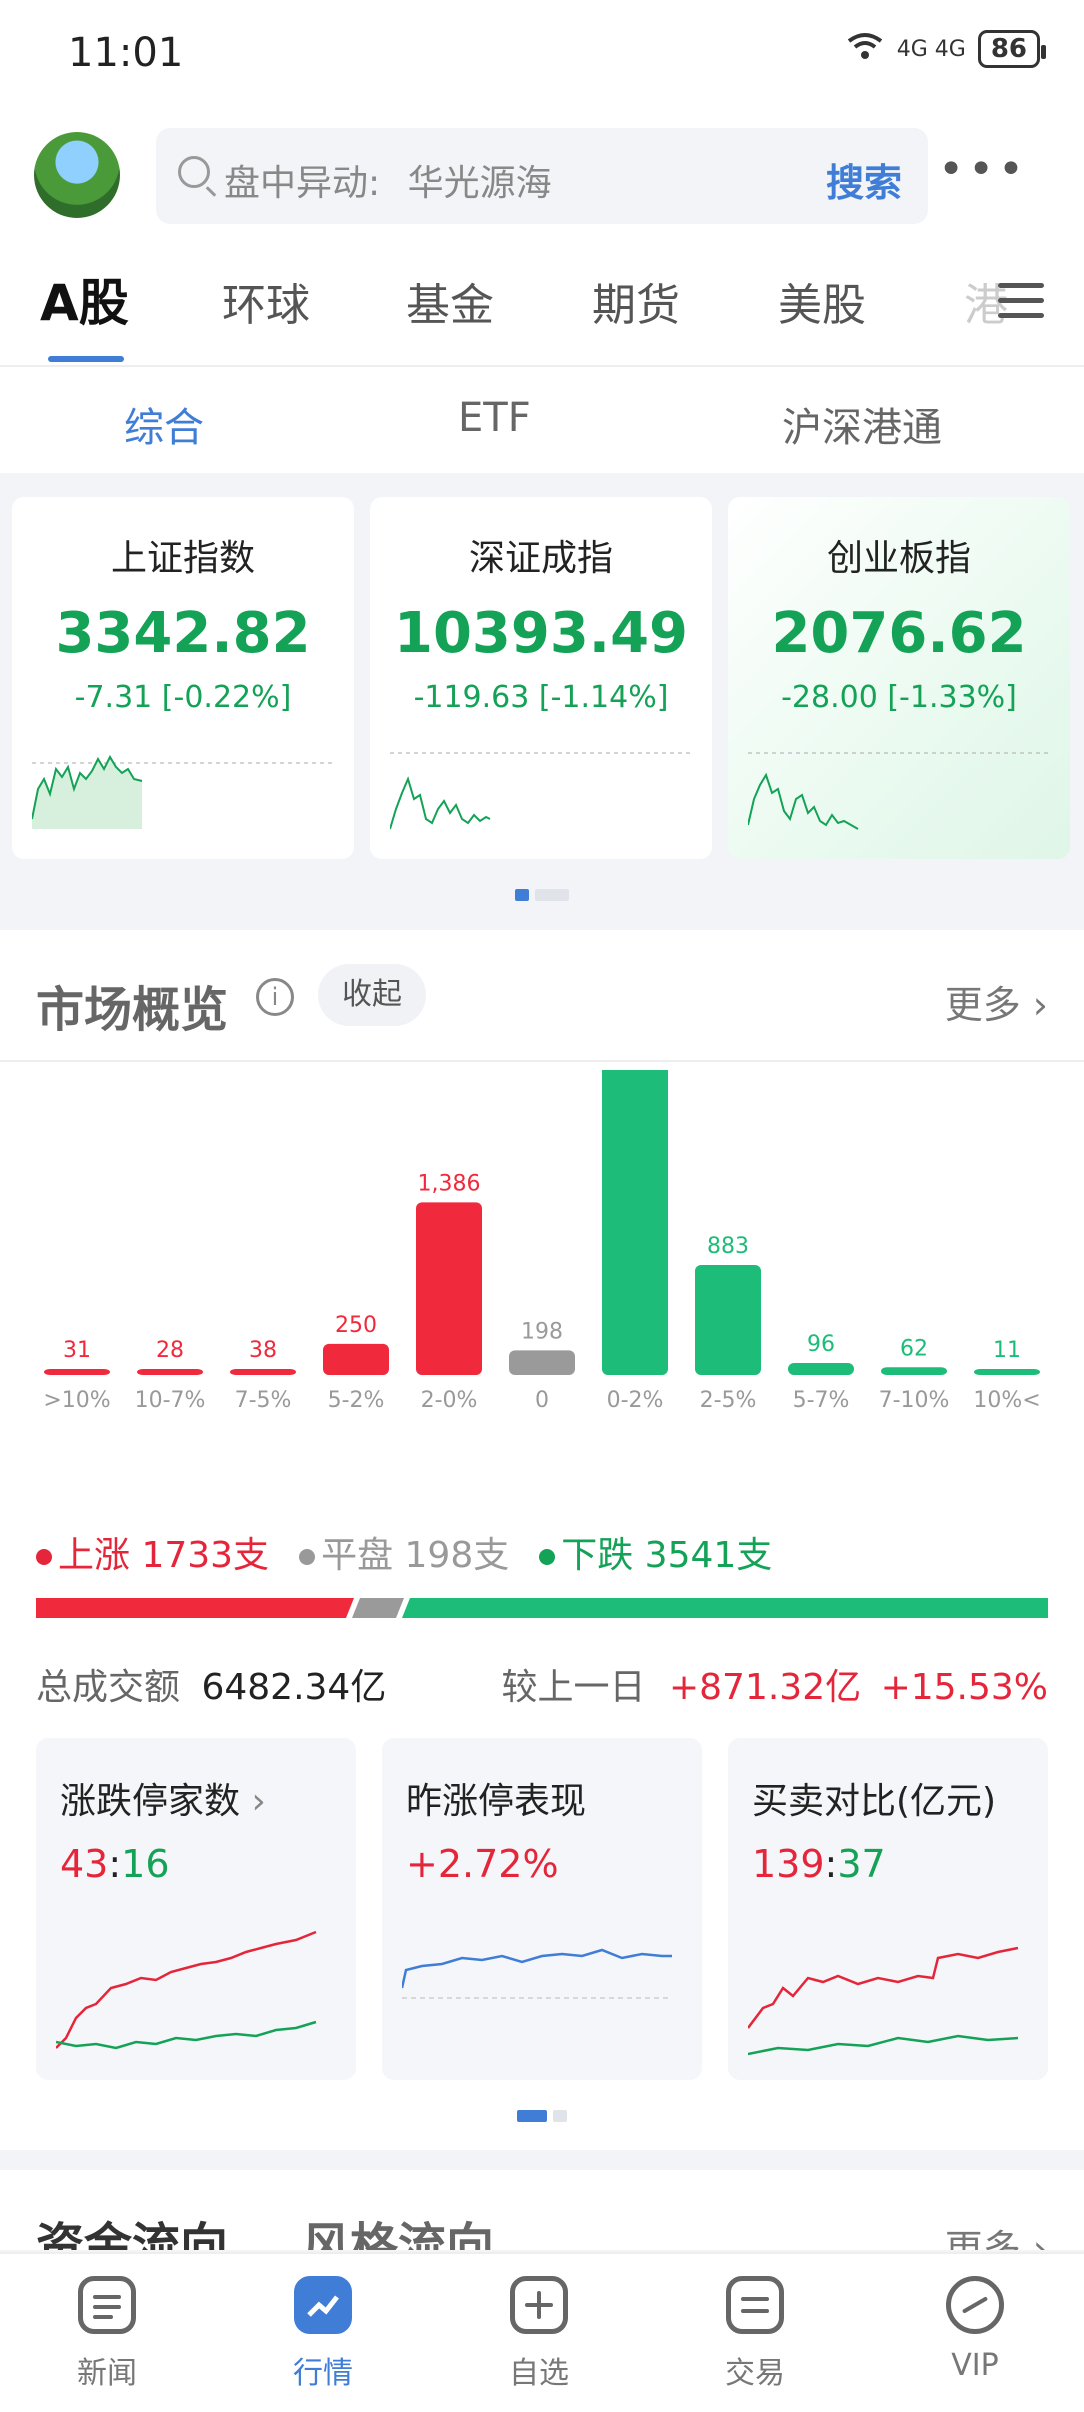 This screenshot has height=2412, width=1084. I want to click on legend-down: 下跌 3541支, so click(655, 1552).